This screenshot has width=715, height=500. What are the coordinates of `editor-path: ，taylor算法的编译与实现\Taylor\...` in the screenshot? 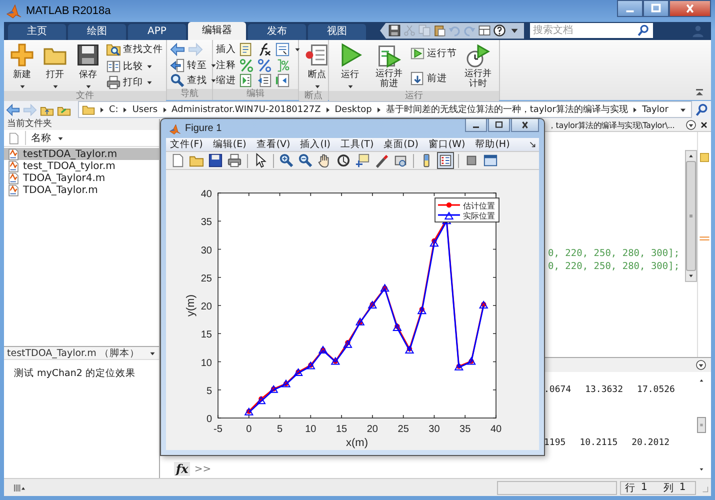 It's located at (611, 125).